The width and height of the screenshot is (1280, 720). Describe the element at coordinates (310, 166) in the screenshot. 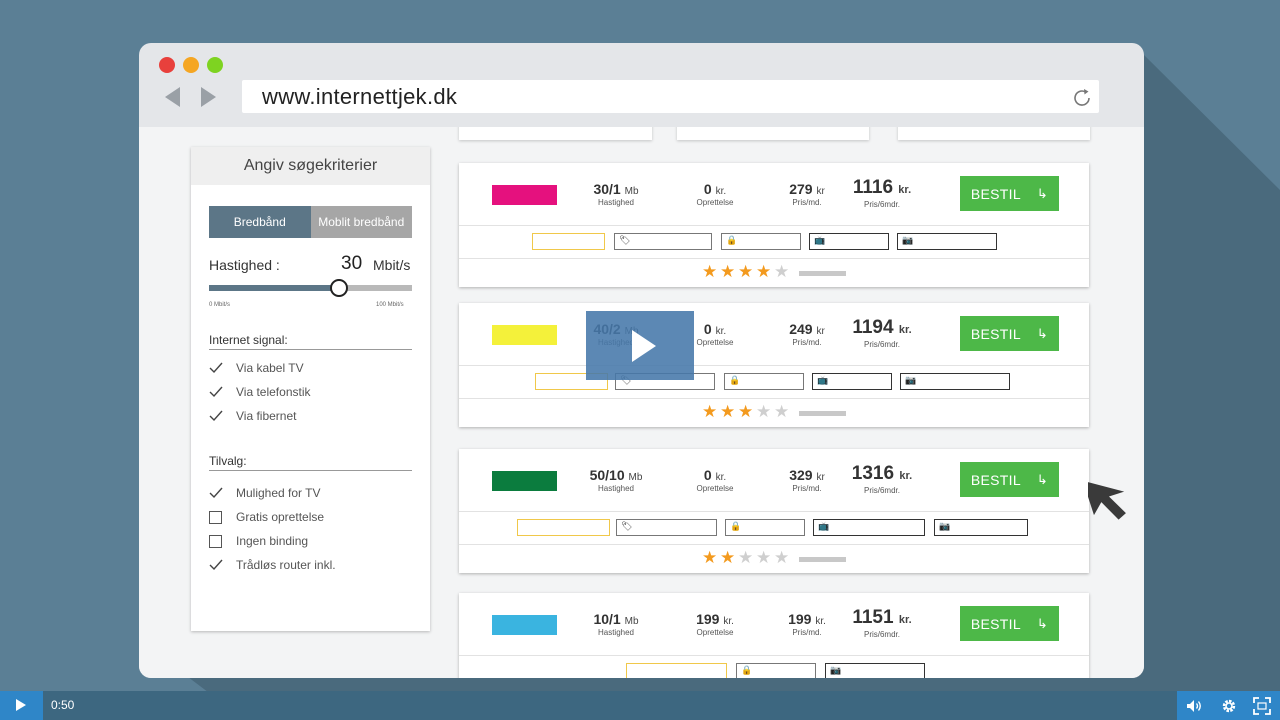

I see `filter-panel-title: Angiv søgekriterier` at that location.